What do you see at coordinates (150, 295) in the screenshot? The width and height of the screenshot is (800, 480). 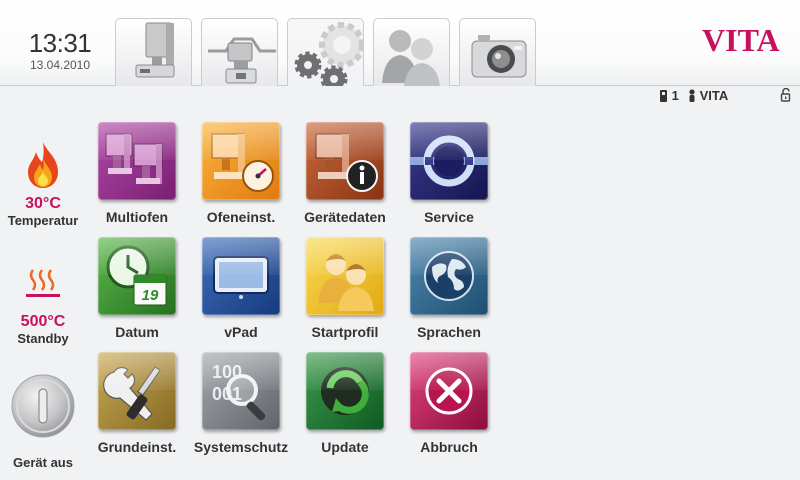 I see `svg-text: 19` at bounding box center [150, 295].